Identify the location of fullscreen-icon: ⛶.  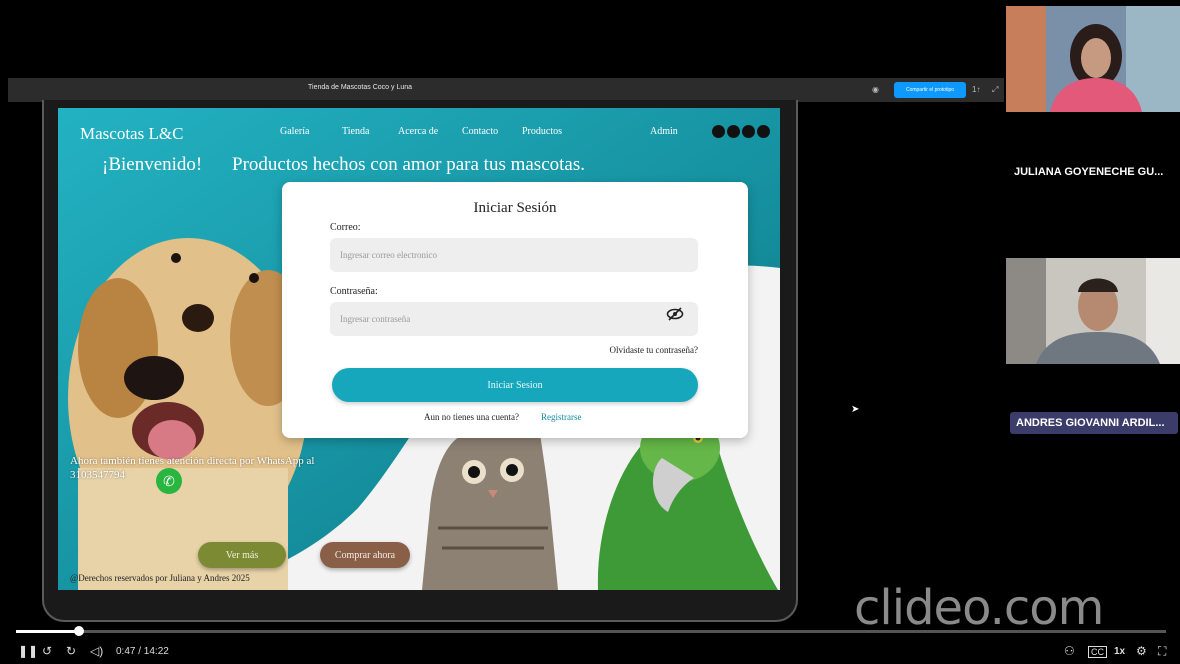
(1162, 651).